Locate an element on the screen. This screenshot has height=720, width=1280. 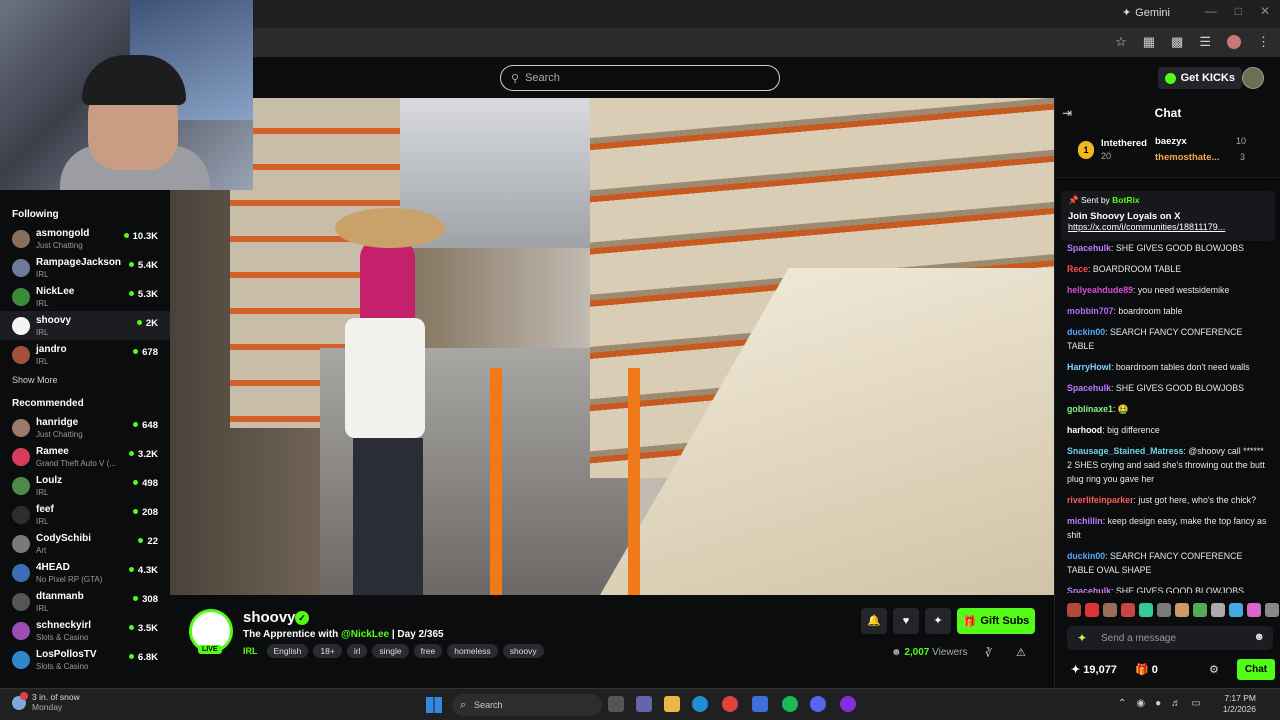
chat-username: HarryHowl is located at coordinates (1089, 367).